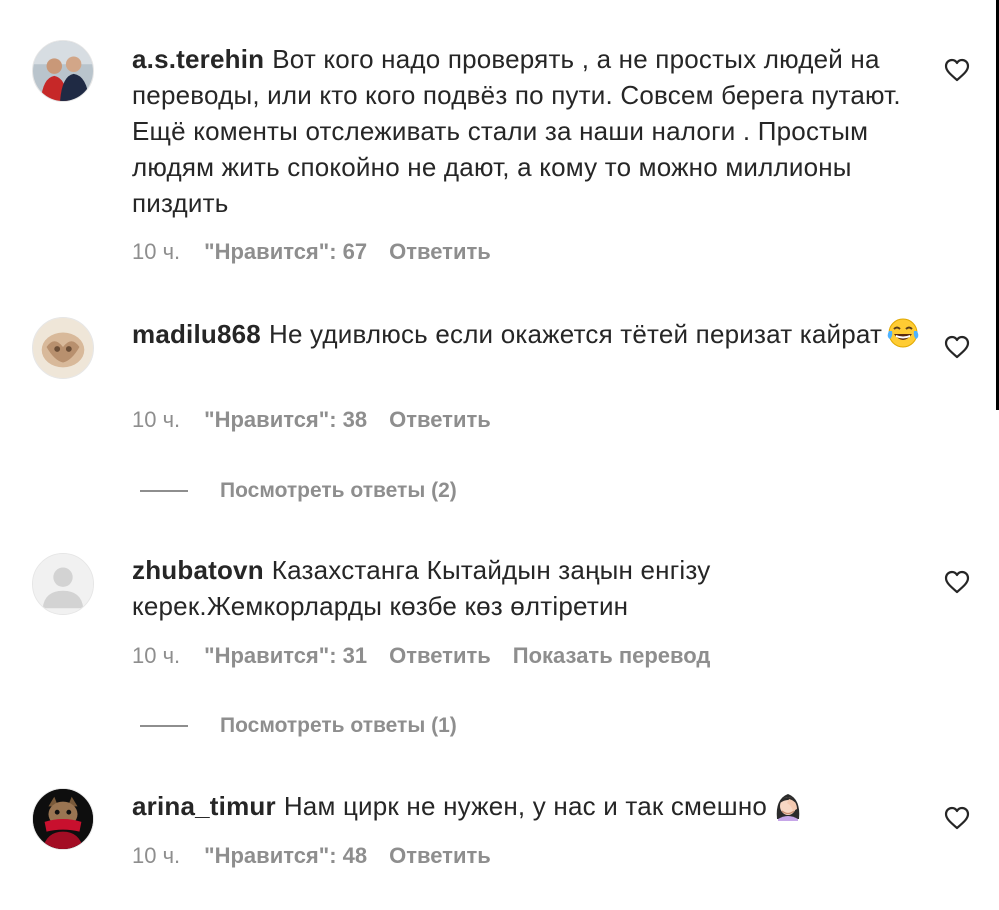 This screenshot has width=999, height=910. Describe the element at coordinates (338, 490) in the screenshot. I see `view-replies-label: Посмотреть ответы (2)` at that location.